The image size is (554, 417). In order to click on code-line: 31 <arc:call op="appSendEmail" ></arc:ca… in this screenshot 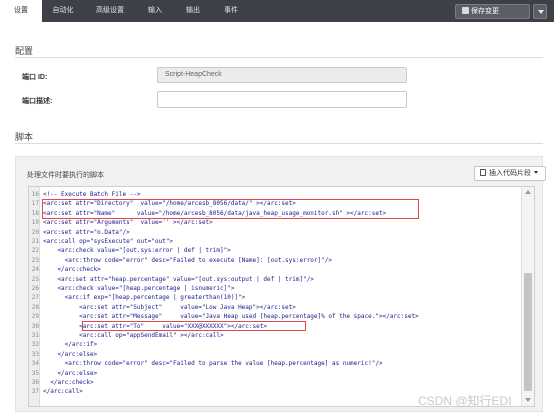, I will do `click(127, 335)`.